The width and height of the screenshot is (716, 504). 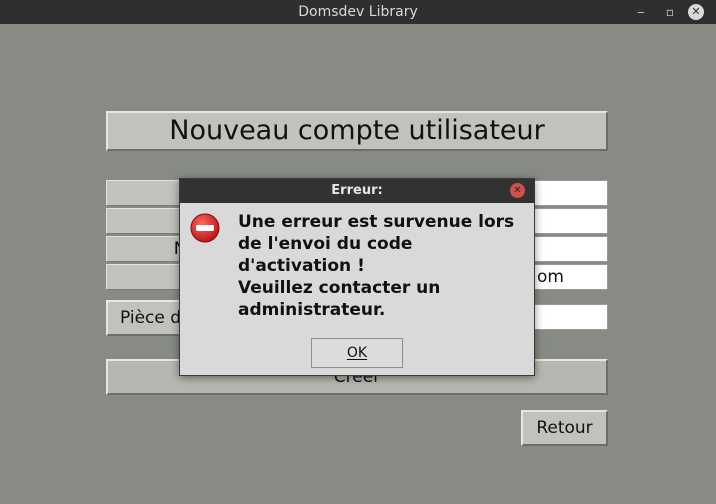 I want to click on window-title: Domsdev Library, so click(x=358, y=12).